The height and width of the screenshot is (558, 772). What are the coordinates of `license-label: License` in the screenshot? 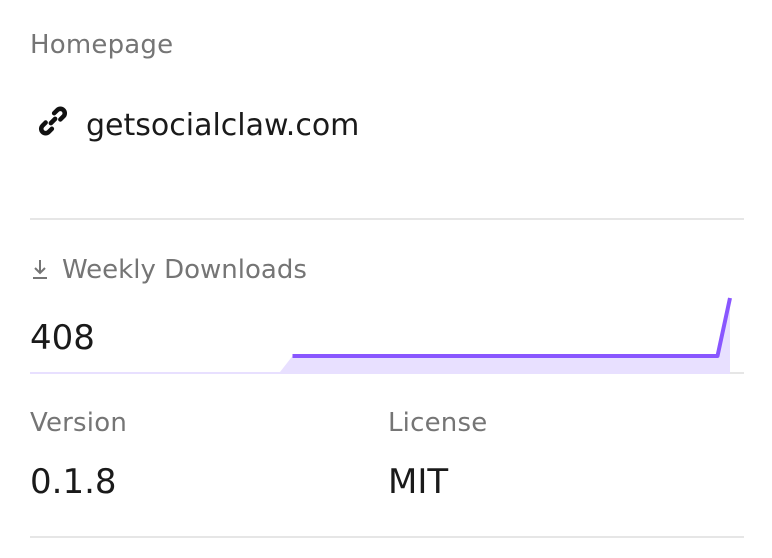 It's located at (438, 423).